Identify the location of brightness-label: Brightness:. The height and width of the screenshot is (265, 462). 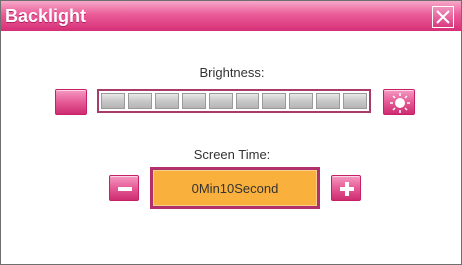
(232, 72).